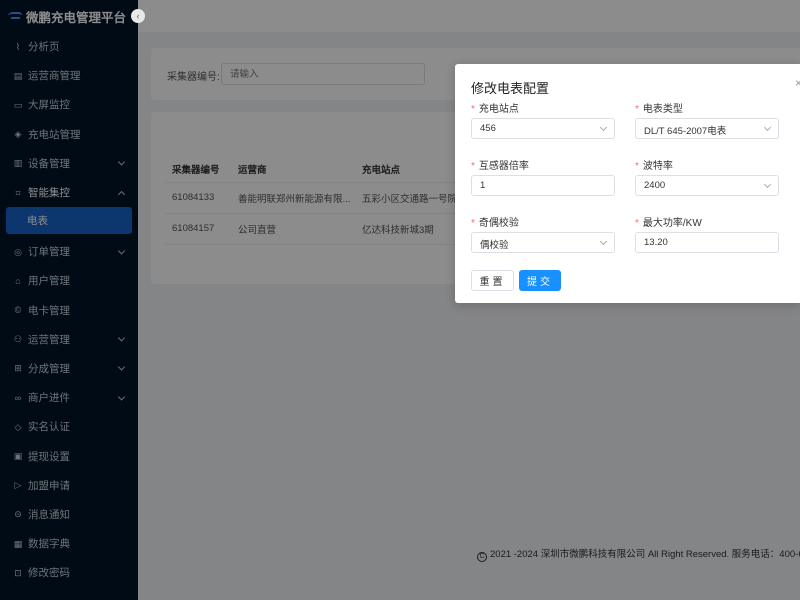 The image size is (800, 600). What do you see at coordinates (543, 185) in the screenshot?
I see `ct-ratio-input: 1` at bounding box center [543, 185].